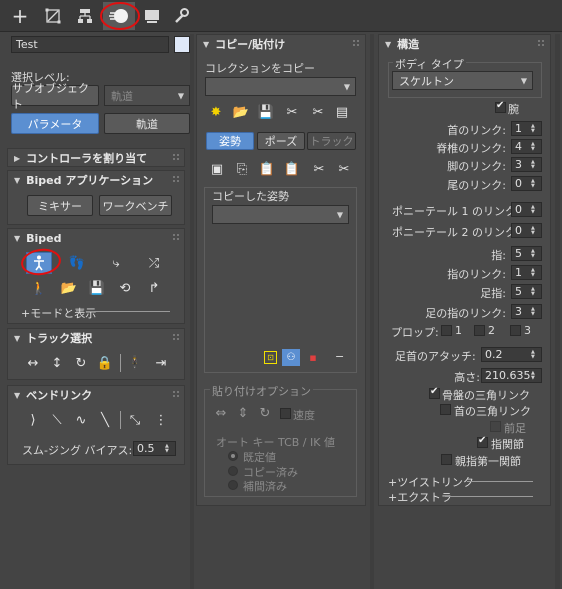 The image size is (562, 589). Describe the element at coordinates (319, 169) in the screenshot. I see `delete-selected-icon: ✂` at that location.